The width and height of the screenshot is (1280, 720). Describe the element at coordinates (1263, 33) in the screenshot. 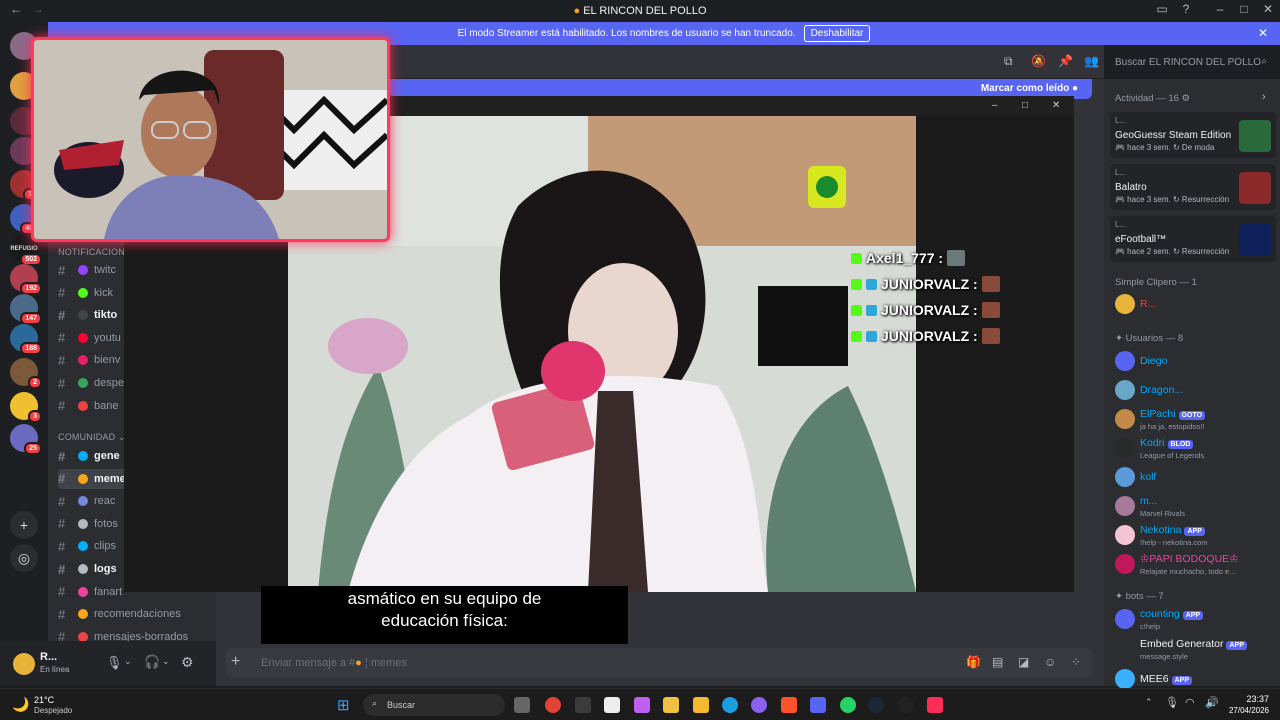

I see `banner-close-icon: ✕` at that location.